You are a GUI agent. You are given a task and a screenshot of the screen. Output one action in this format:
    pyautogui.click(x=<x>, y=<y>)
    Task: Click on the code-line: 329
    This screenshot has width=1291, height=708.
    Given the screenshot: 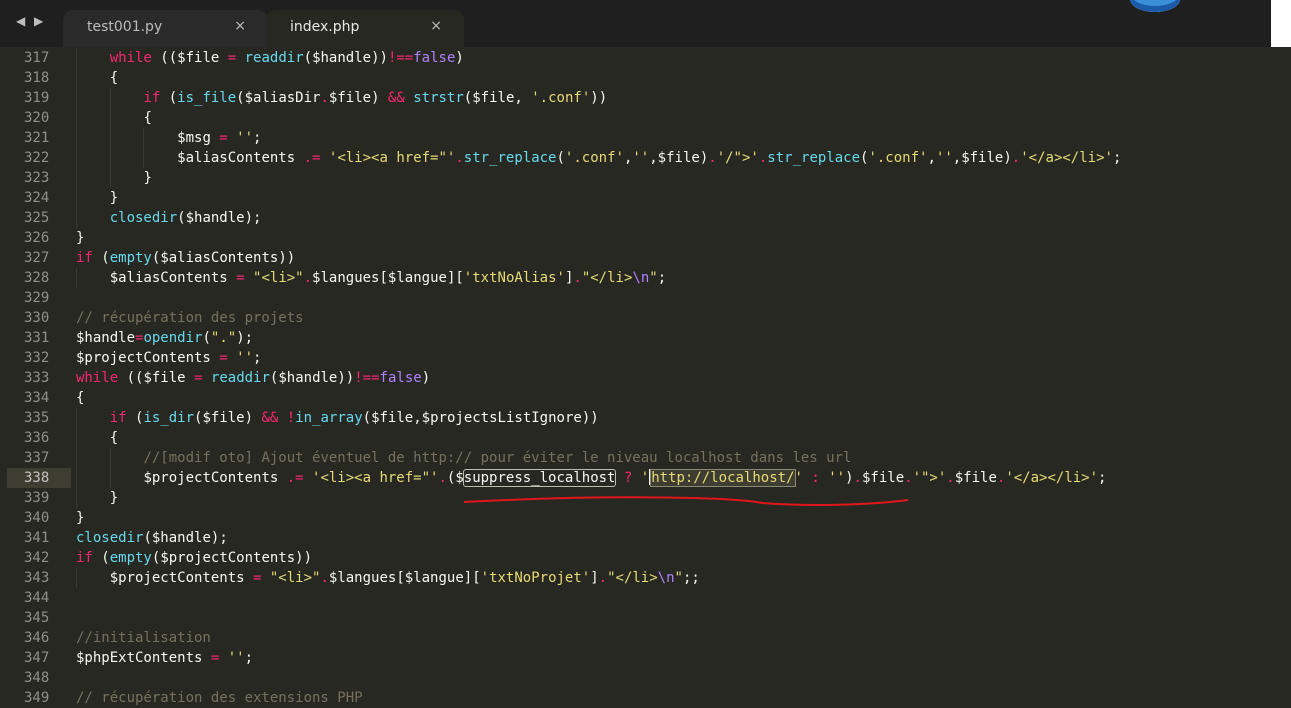 What is the action you would take?
    pyautogui.click(x=649, y=298)
    